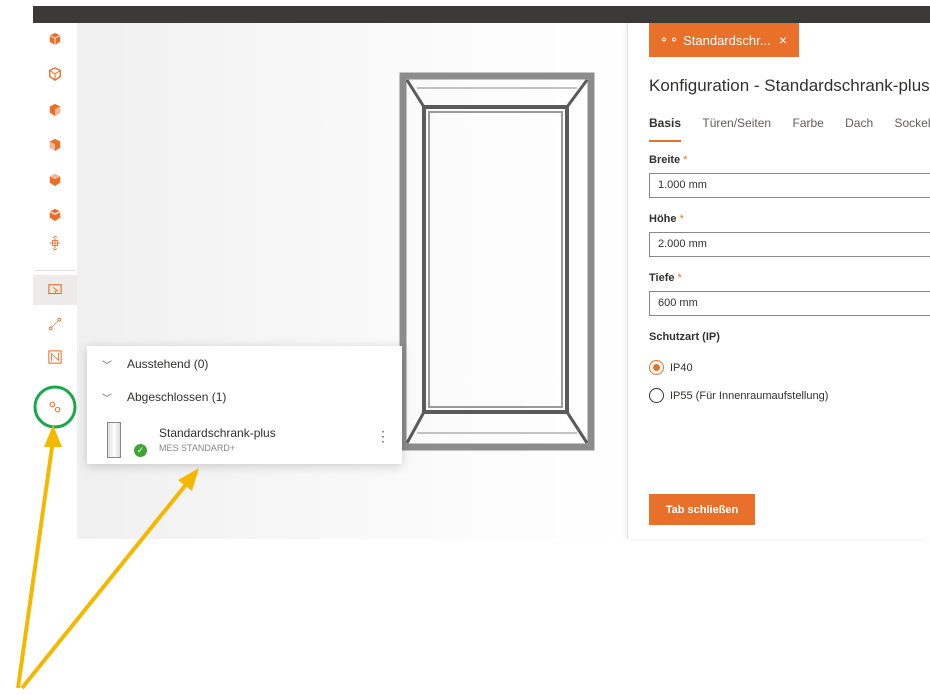  What do you see at coordinates (662, 278) in the screenshot?
I see `depth-label-text: Tiefe` at bounding box center [662, 278].